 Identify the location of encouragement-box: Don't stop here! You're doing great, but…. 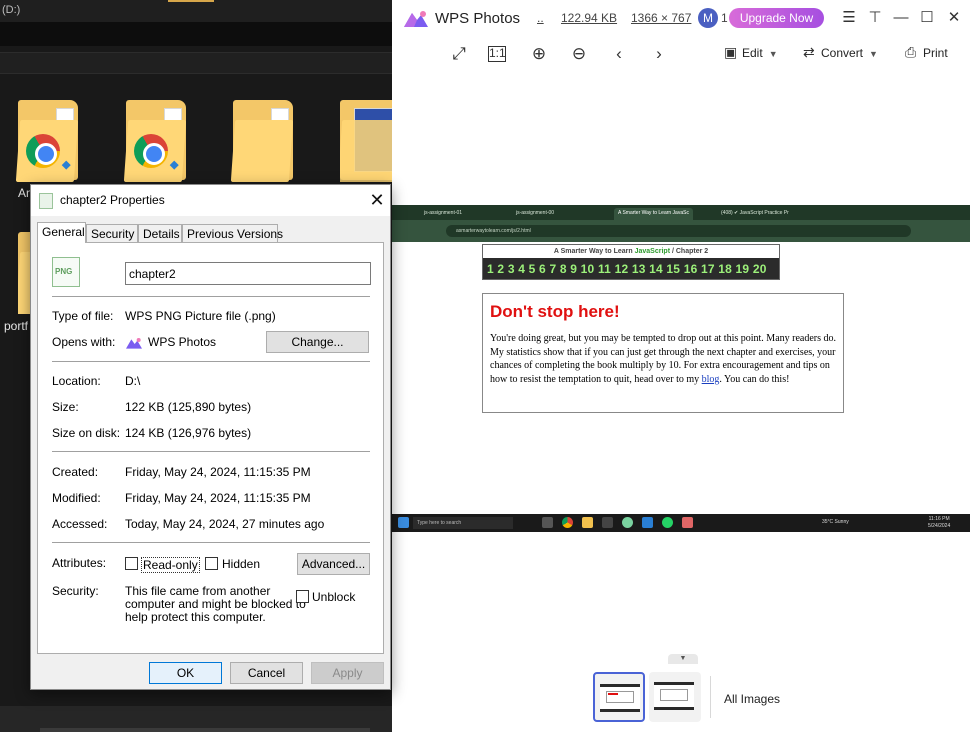
(663, 353).